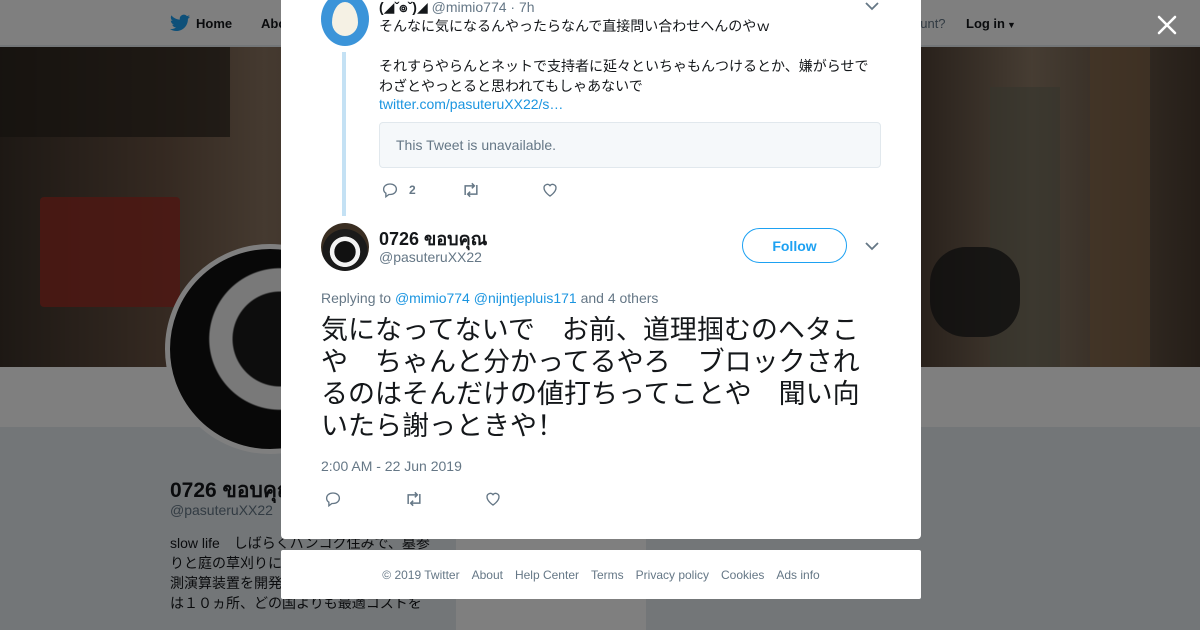 The image size is (1200, 630). Describe the element at coordinates (344, 134) in the screenshot. I see `thread-connector-line` at that location.